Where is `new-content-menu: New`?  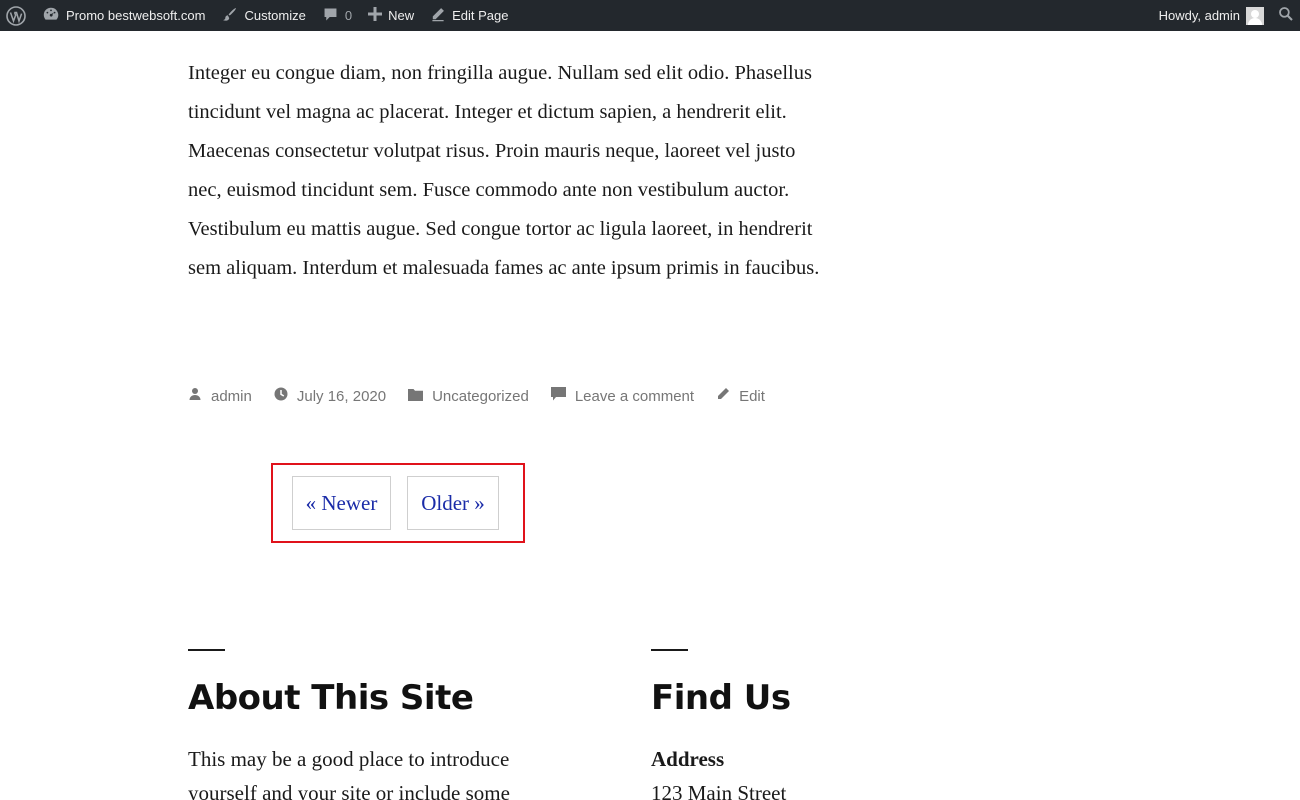 new-content-menu: New is located at coordinates (391, 15).